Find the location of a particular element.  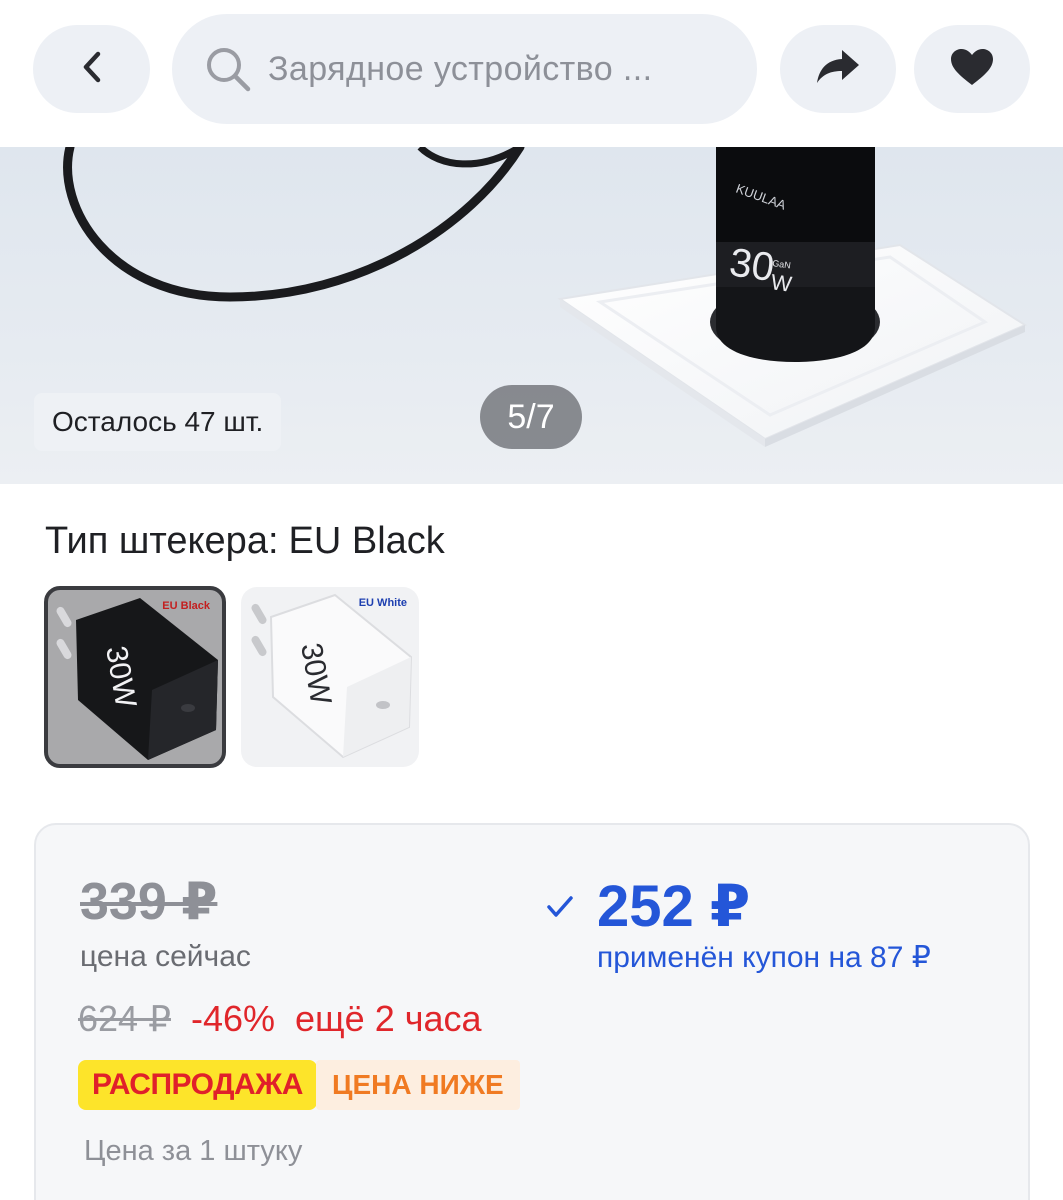

sale-badge: РАСПРОДАЖА is located at coordinates (197, 1085).